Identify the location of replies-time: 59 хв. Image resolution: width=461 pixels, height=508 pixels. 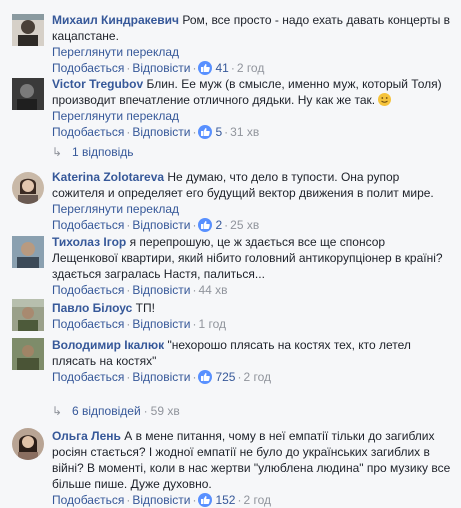
(165, 411).